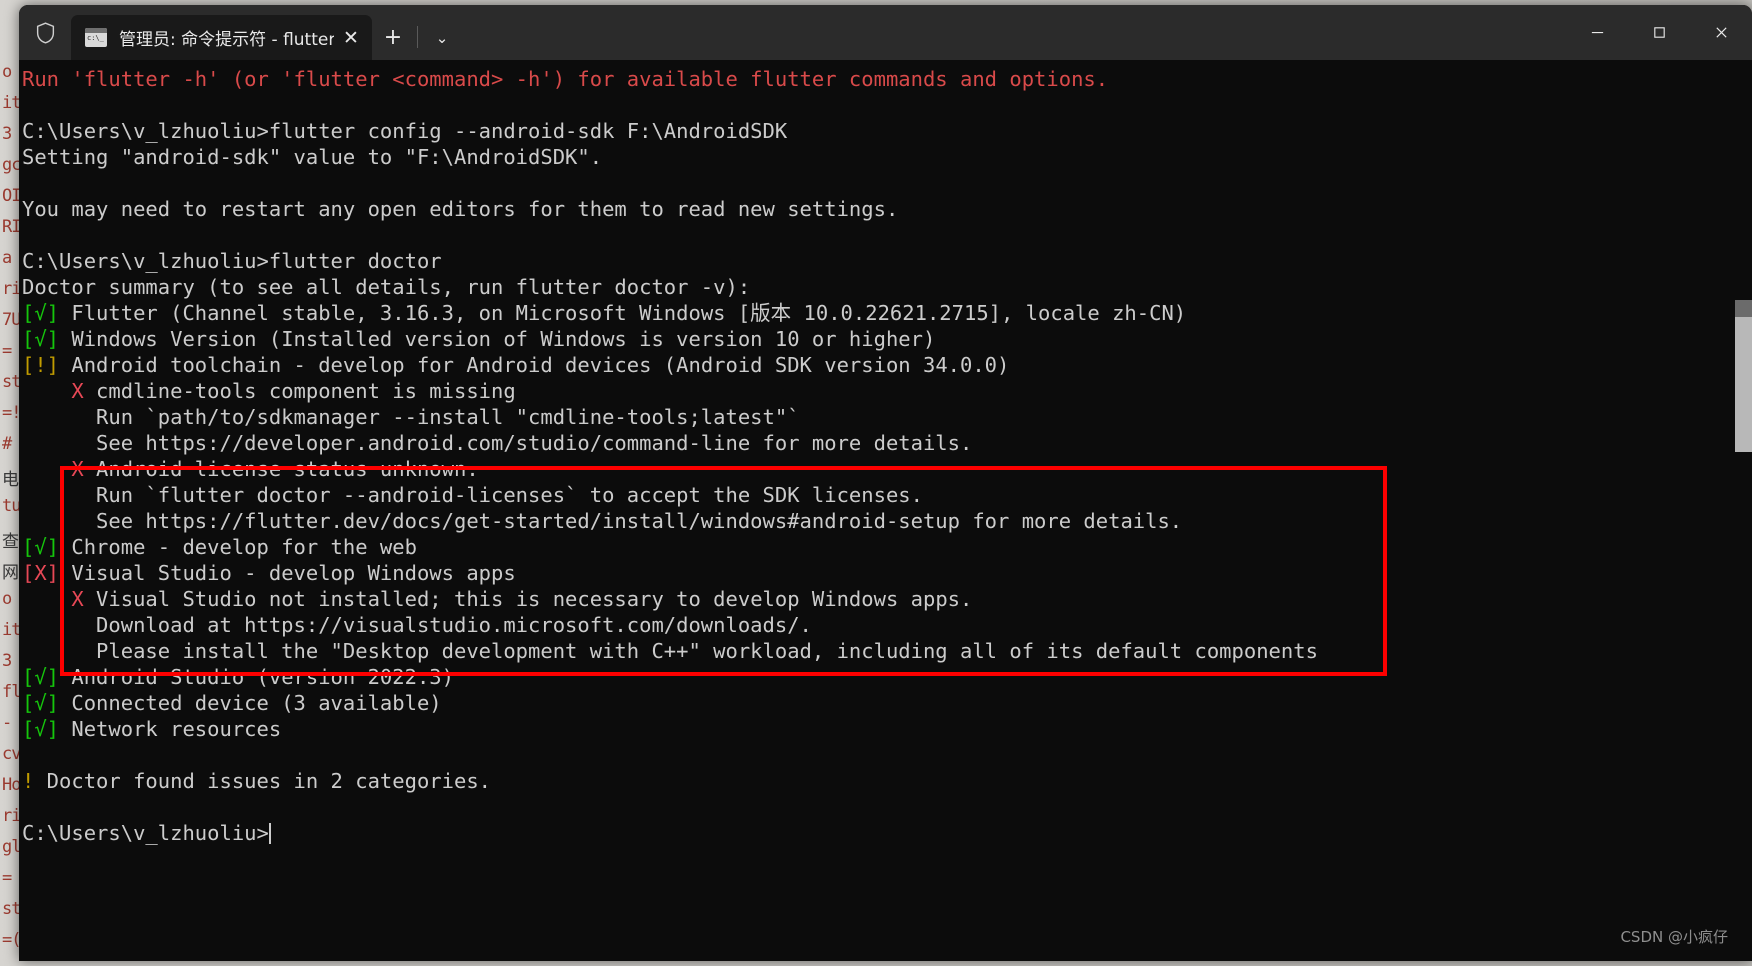 The image size is (1752, 966). What do you see at coordinates (7, 72) in the screenshot?
I see `background-text-line: o` at bounding box center [7, 72].